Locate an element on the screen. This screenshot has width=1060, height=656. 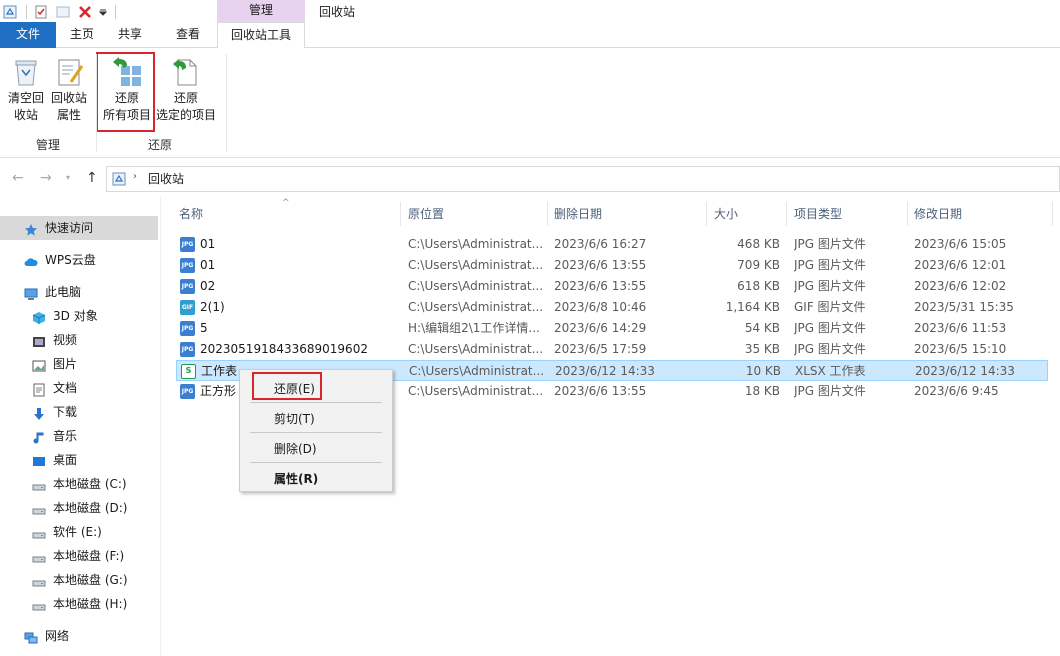
sidebar-item: 视频 is located at coordinates (79, 340).